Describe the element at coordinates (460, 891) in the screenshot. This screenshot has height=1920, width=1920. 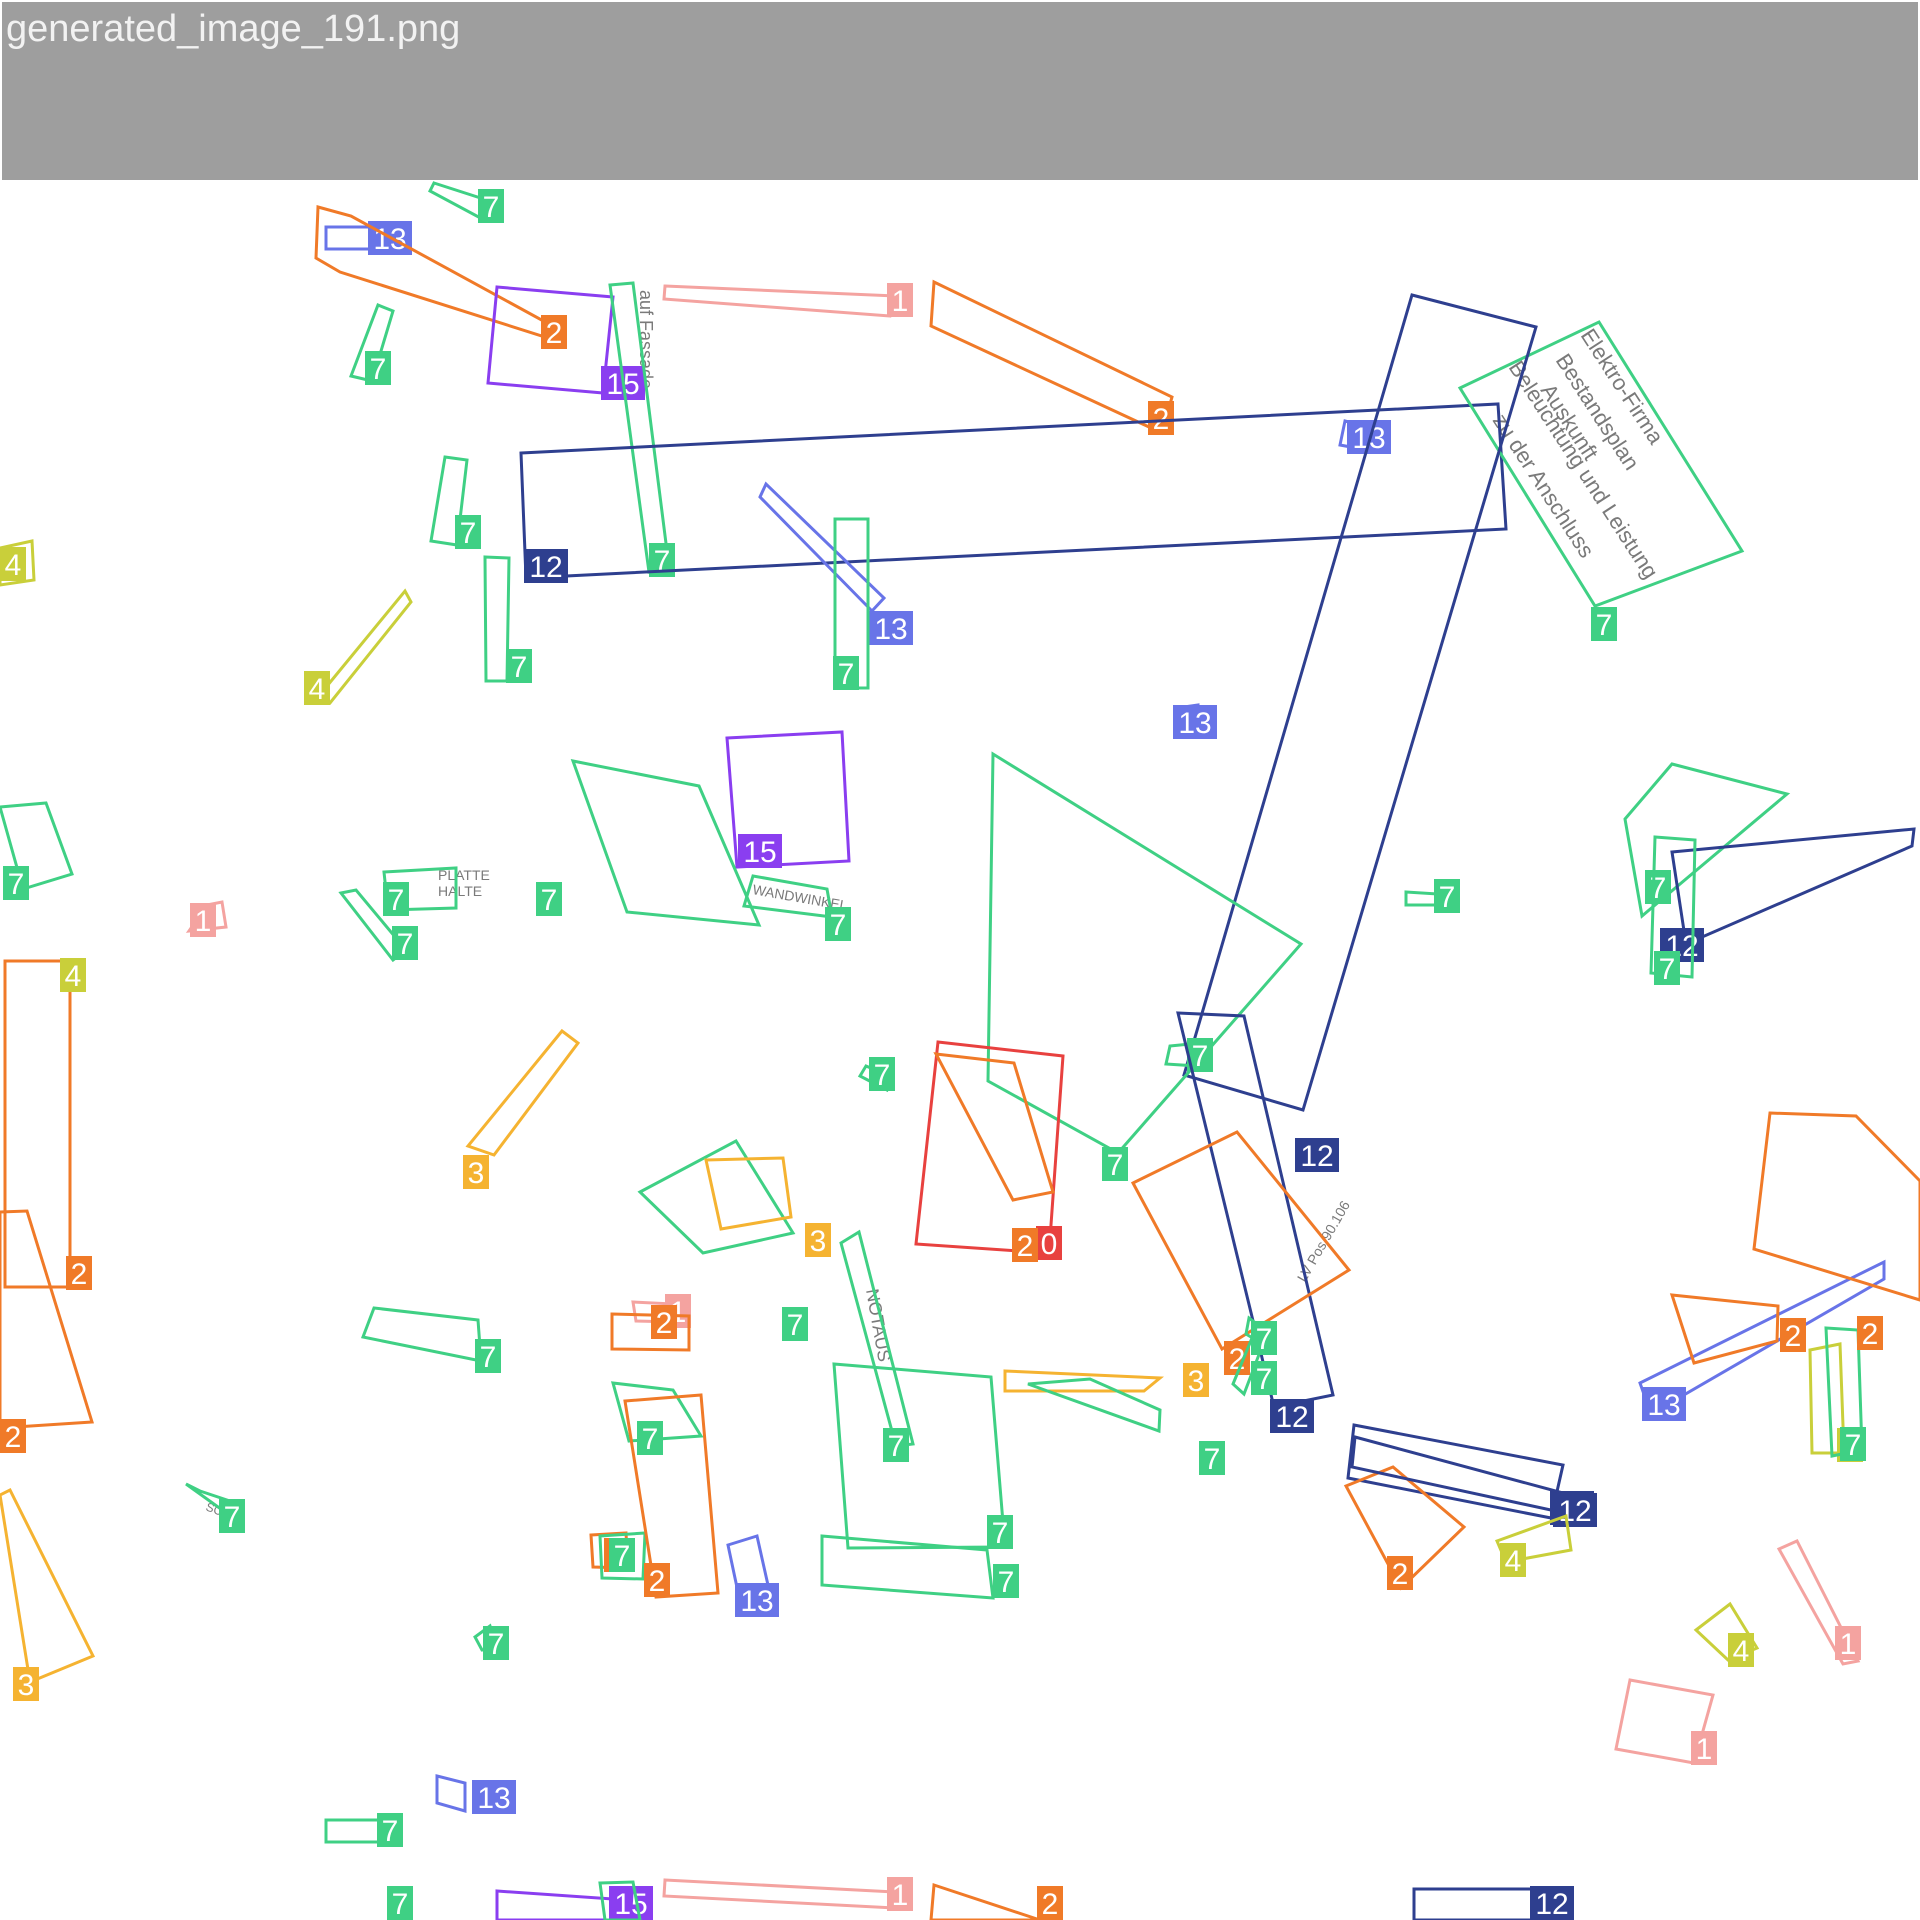
I see `document-text: HALTE` at that location.